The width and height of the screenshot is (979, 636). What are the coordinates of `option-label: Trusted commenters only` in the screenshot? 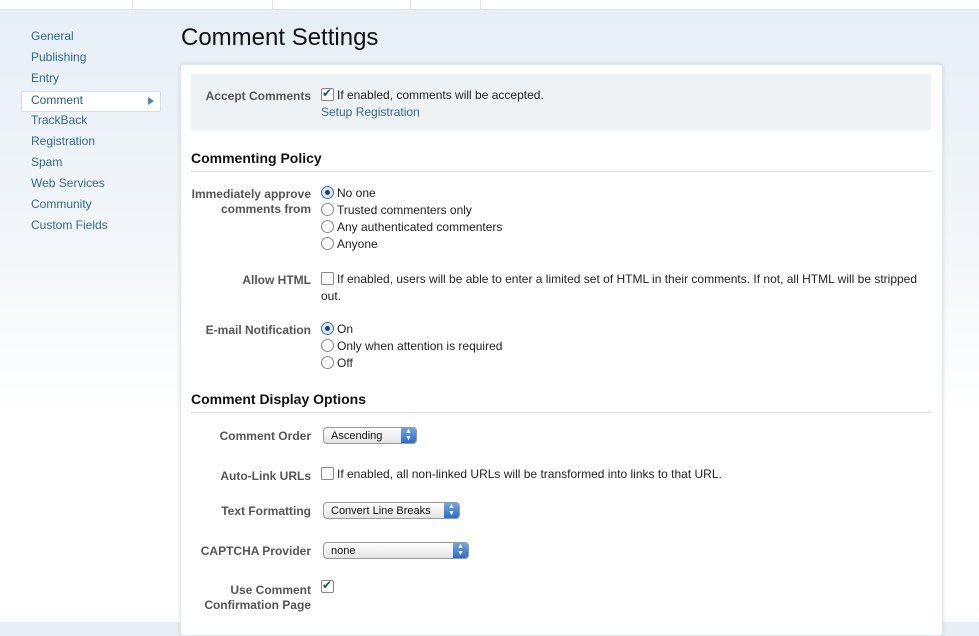 It's located at (404, 210).